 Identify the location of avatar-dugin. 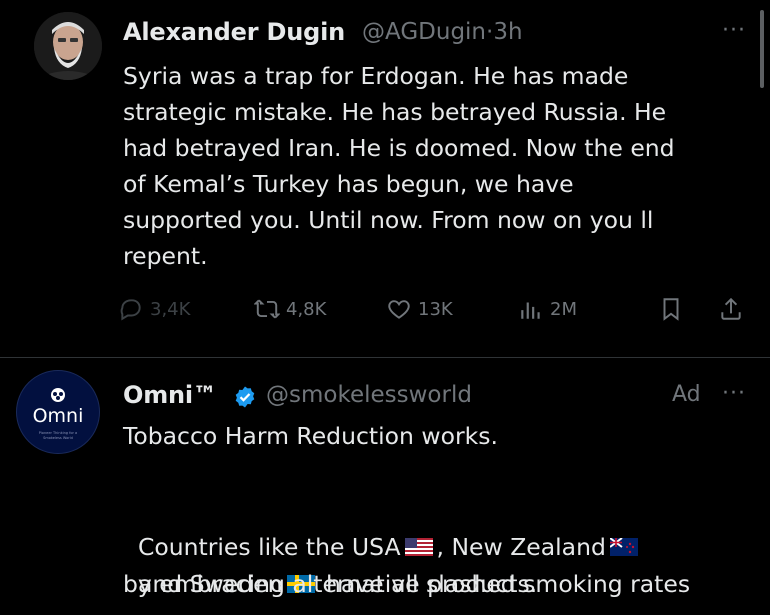
(68, 46).